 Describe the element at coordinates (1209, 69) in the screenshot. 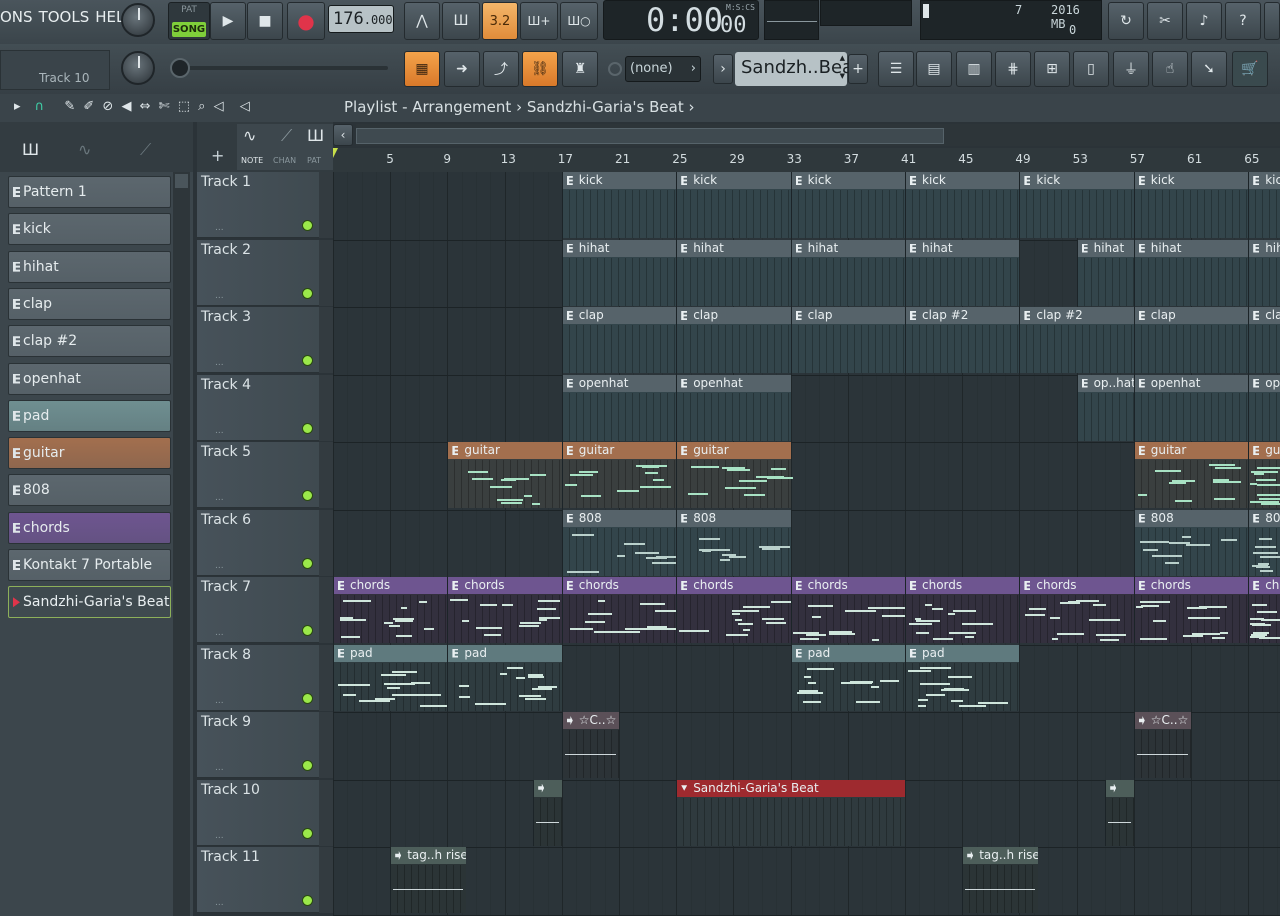

I see `learn-button: ➘` at that location.